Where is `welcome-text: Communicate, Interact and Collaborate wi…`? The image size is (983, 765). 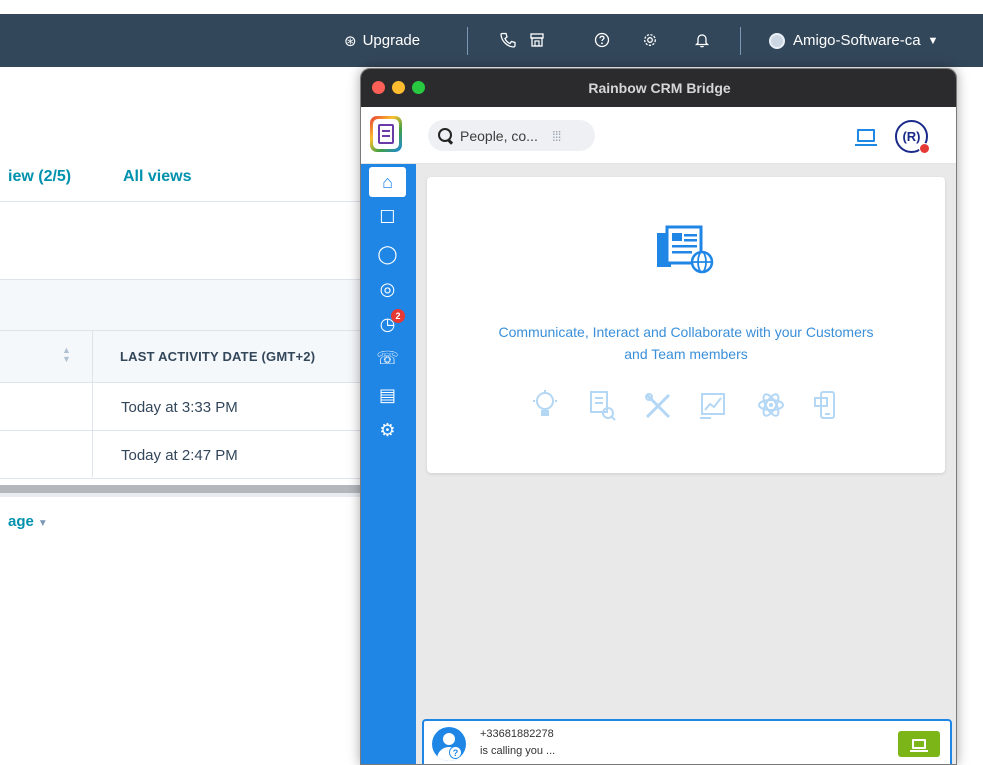
welcome-text: Communicate, Interact and Collaborate wi… is located at coordinates (686, 343).